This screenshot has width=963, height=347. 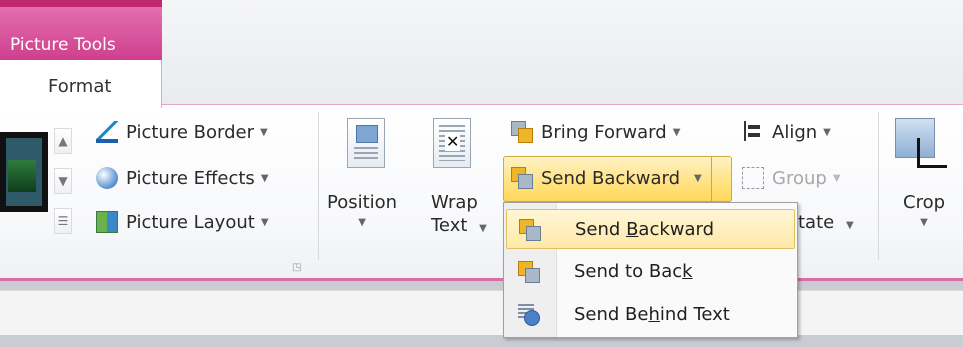 I want to click on bring-forward-button: Bring Forward ▼, so click(x=595, y=132).